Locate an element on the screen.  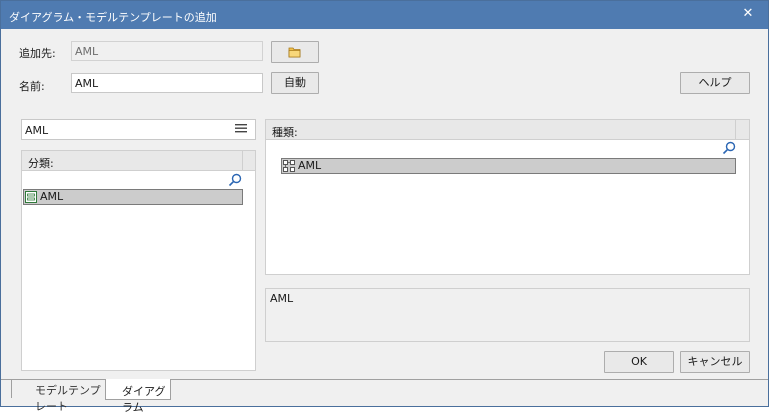
tab-diagram: ダイアグラム is located at coordinates (138, 396).